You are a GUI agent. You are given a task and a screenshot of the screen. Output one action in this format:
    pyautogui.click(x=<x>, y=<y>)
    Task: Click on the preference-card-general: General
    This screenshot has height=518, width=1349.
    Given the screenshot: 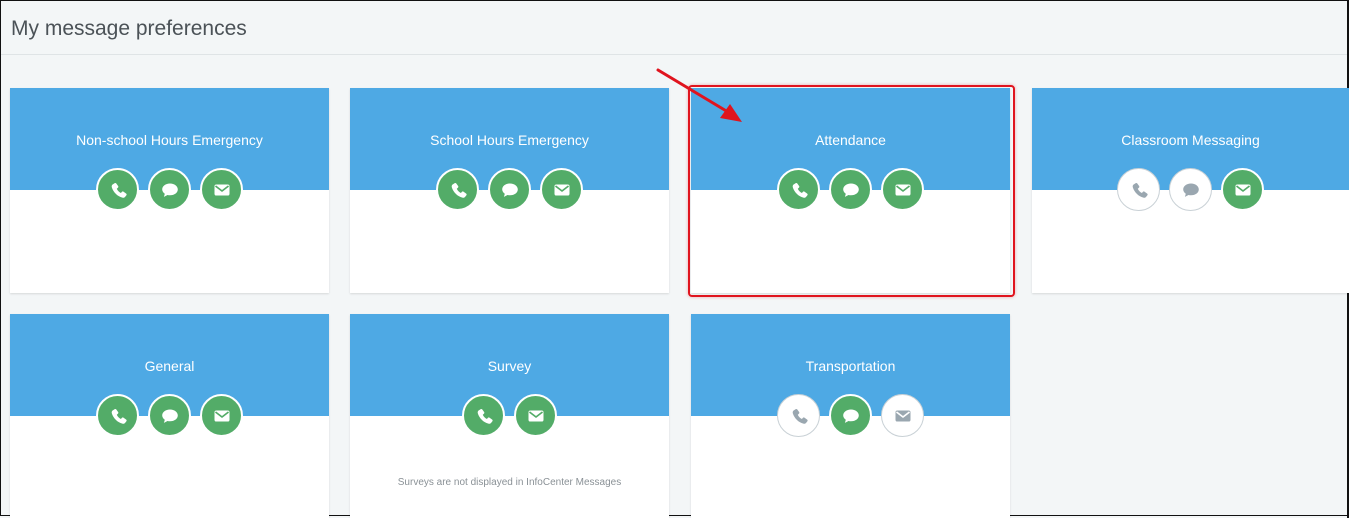 What is the action you would take?
    pyautogui.click(x=169, y=416)
    